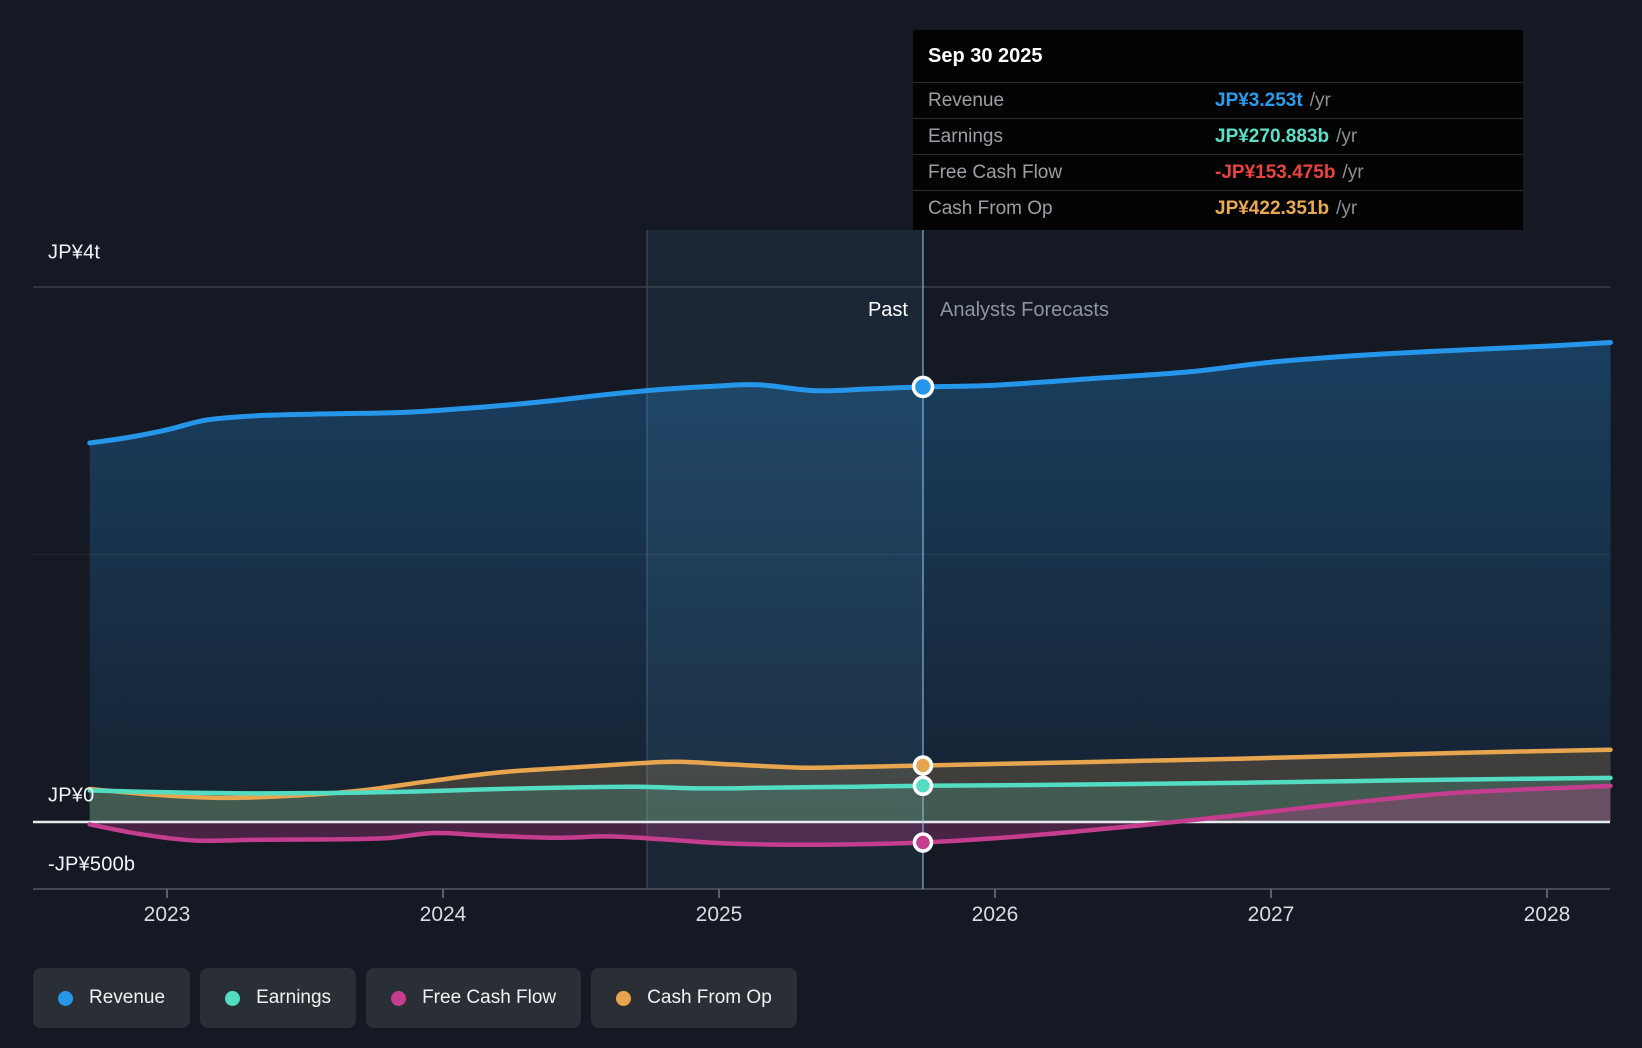  I want to click on legend-chip-cash-from-op: Cash From Op, so click(694, 998).